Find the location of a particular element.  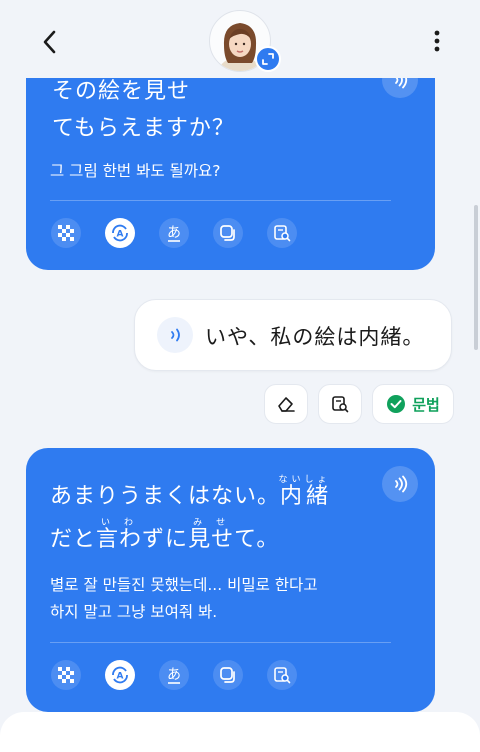

jp-segment: て。 is located at coordinates (257, 539).